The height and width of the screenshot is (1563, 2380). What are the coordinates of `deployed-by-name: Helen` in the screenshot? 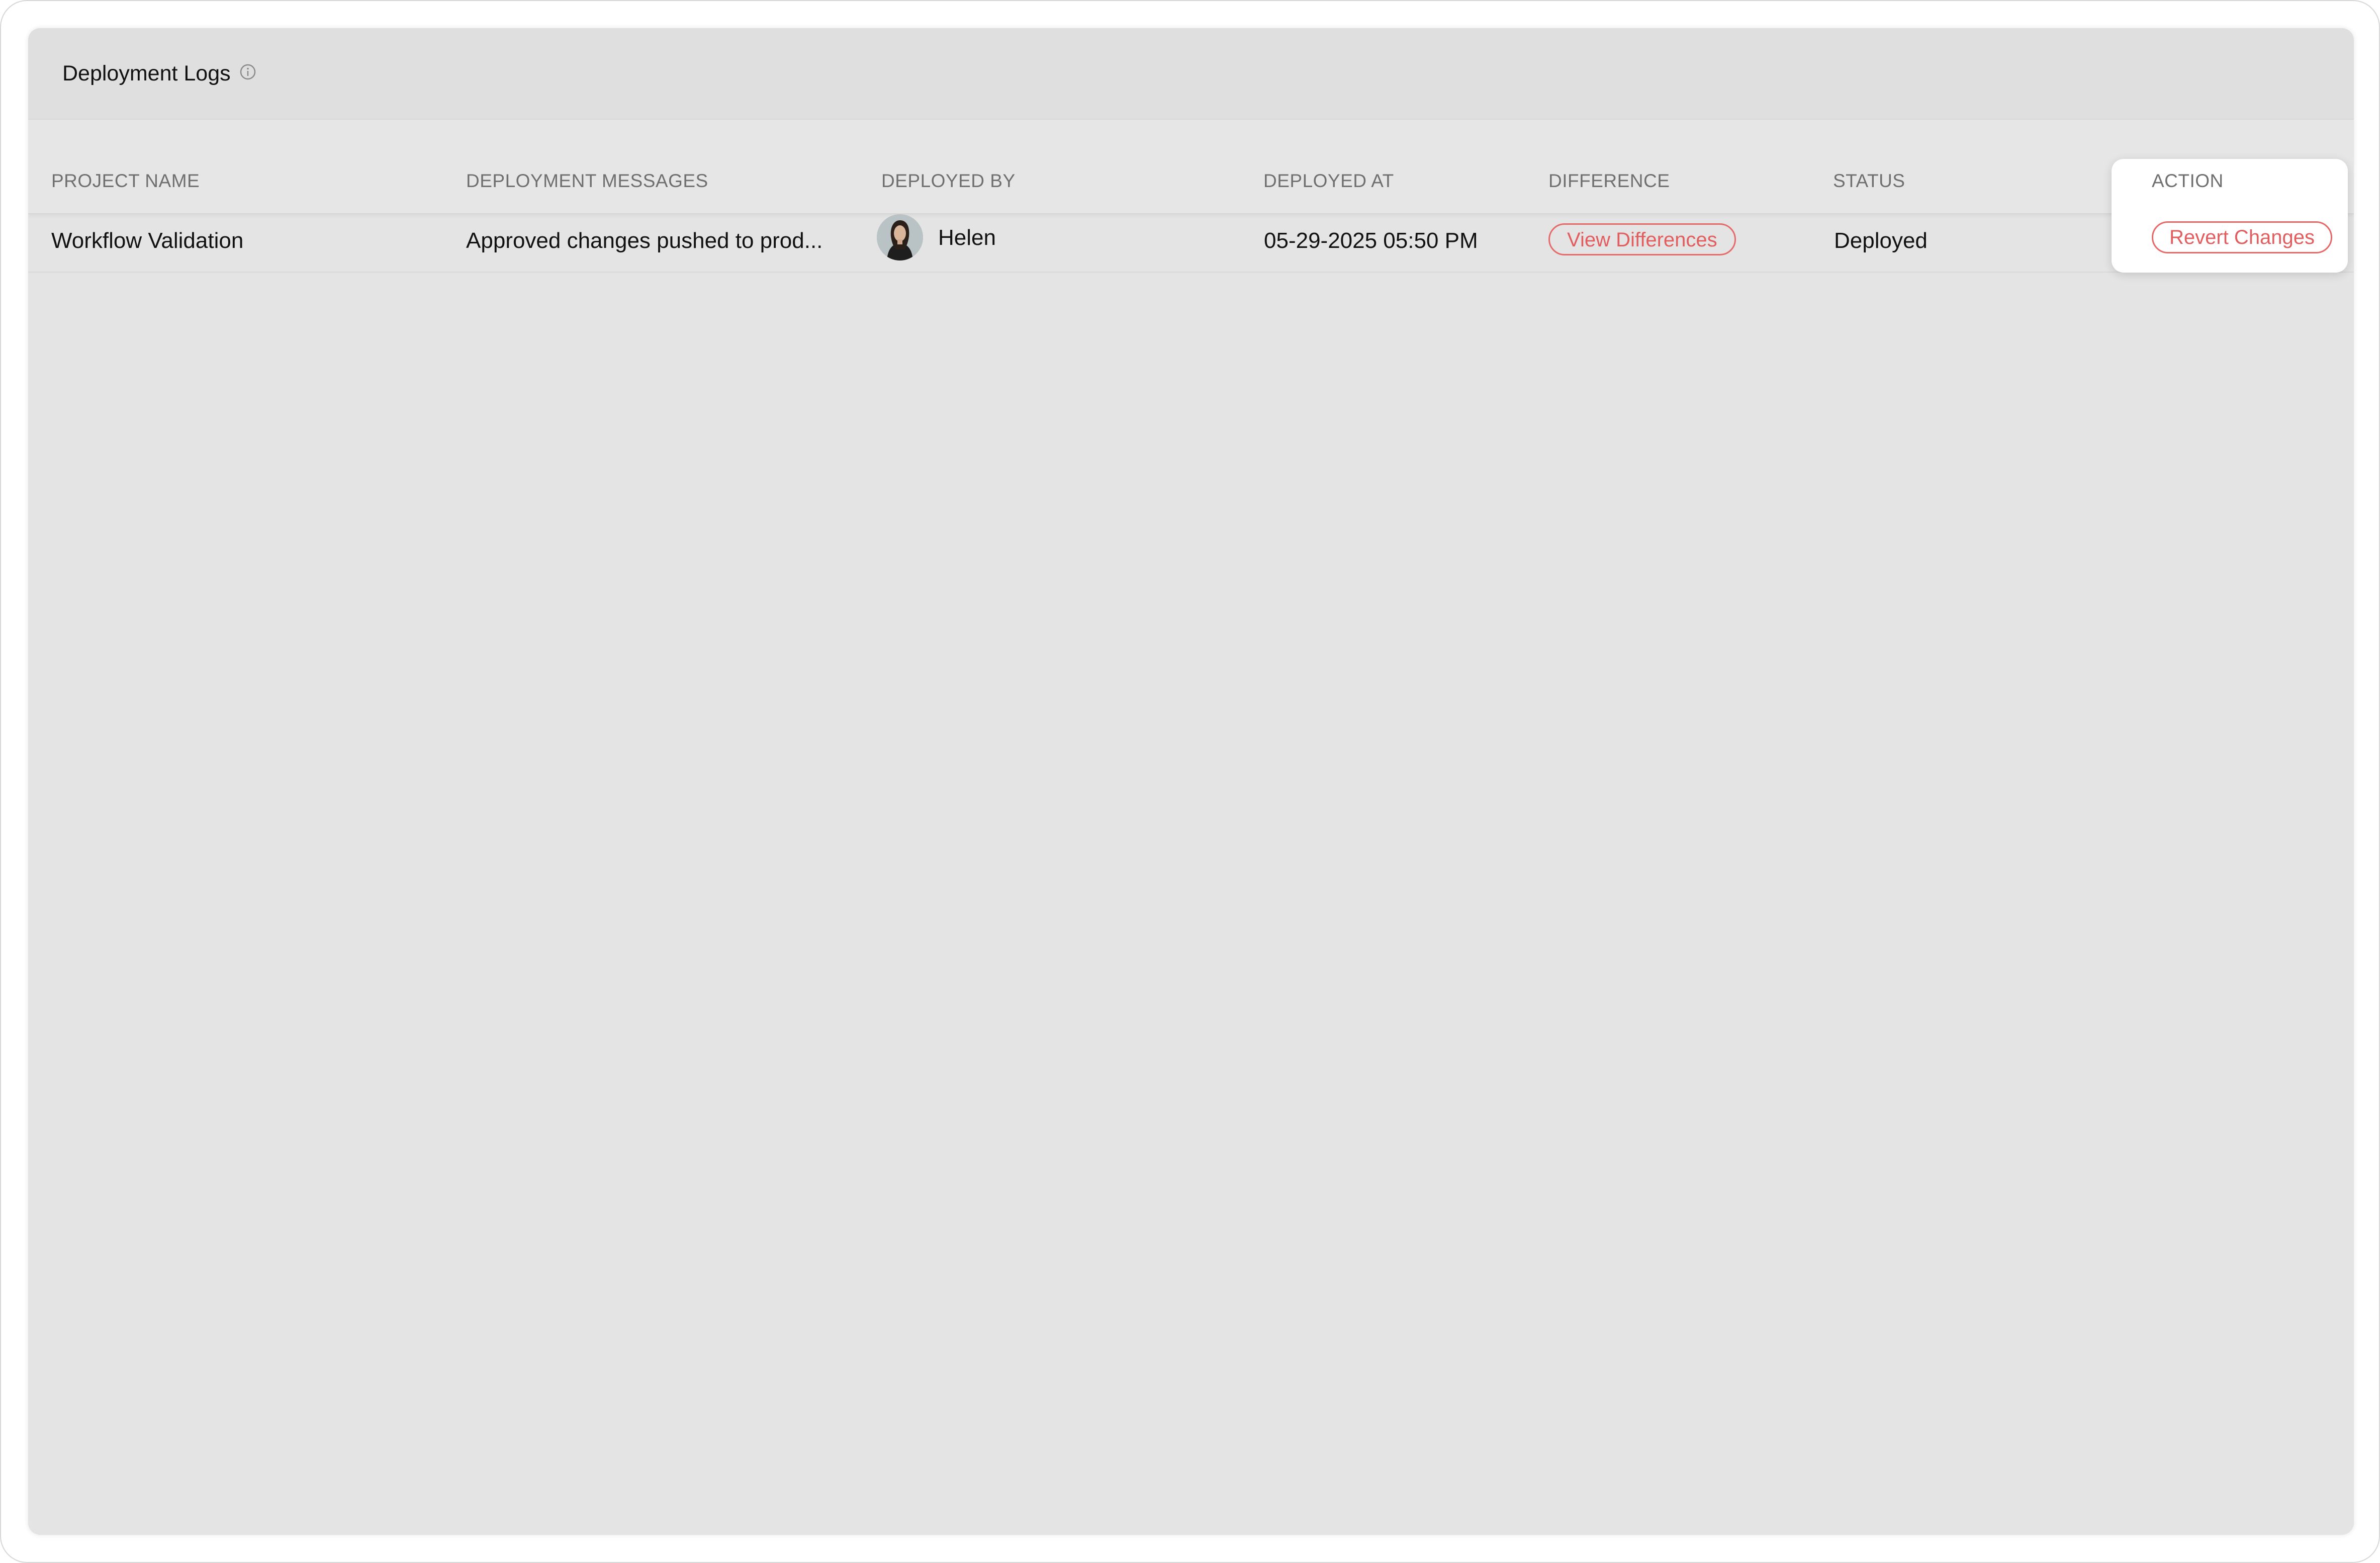 It's located at (967, 237).